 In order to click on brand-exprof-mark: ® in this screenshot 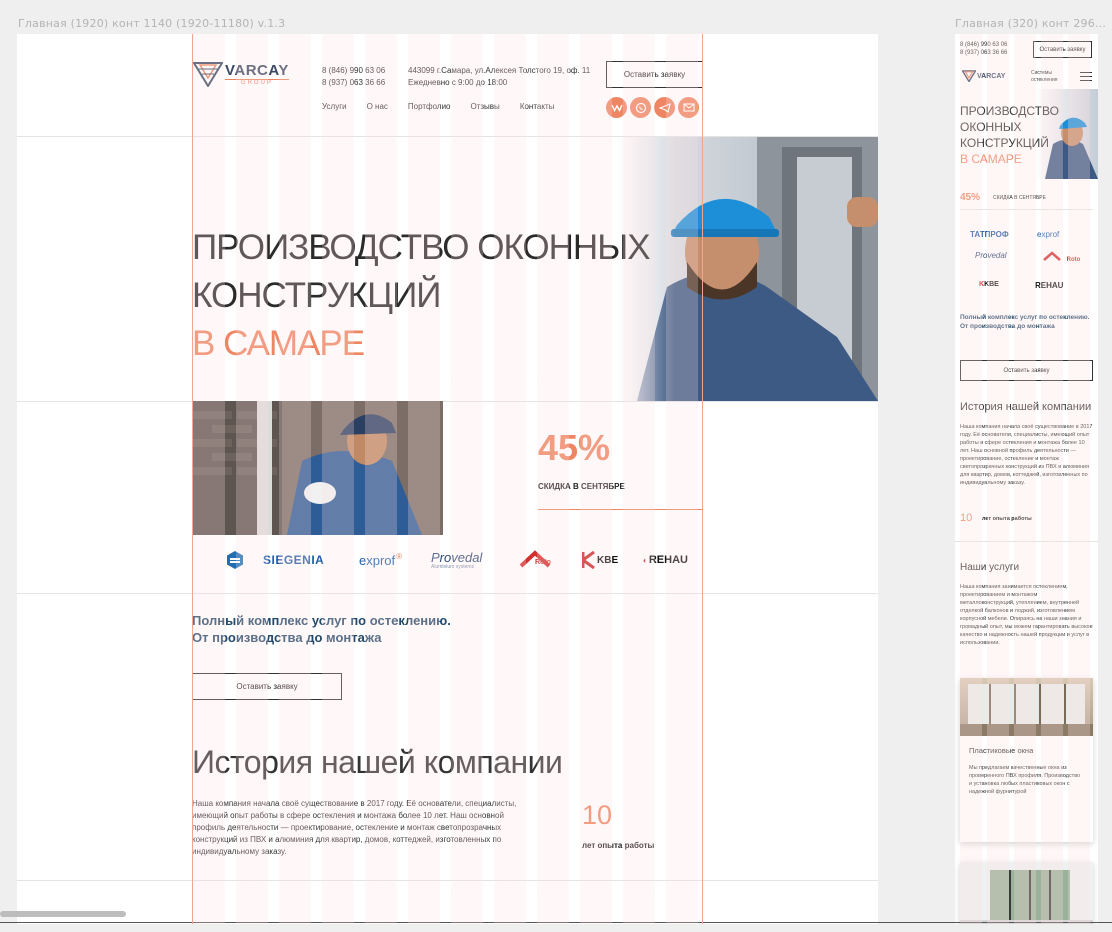, I will do `click(399, 556)`.